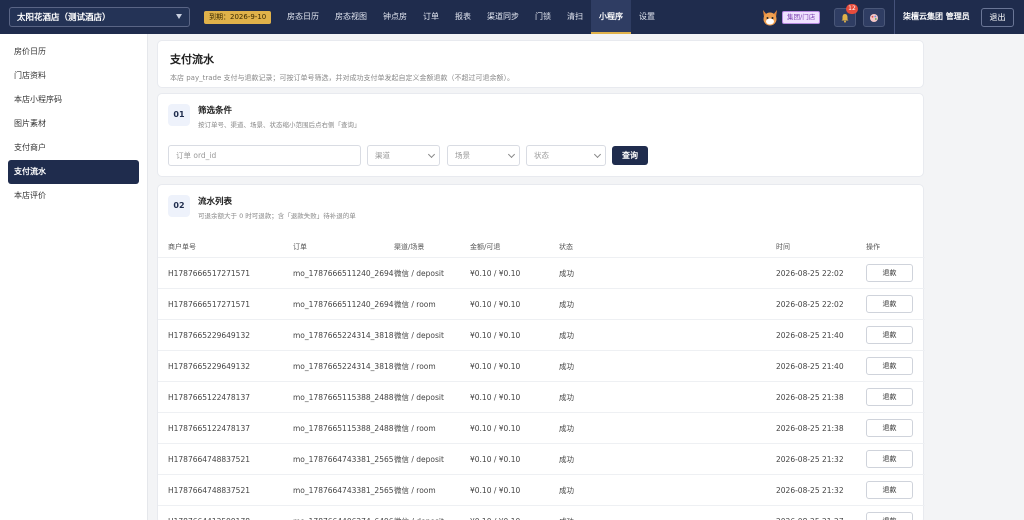 The image size is (1024, 520). Describe the element at coordinates (277, 216) in the screenshot. I see `section-subtitle: 可退余额大于 0 时可退款；含「退款失败」待补退的单` at that location.